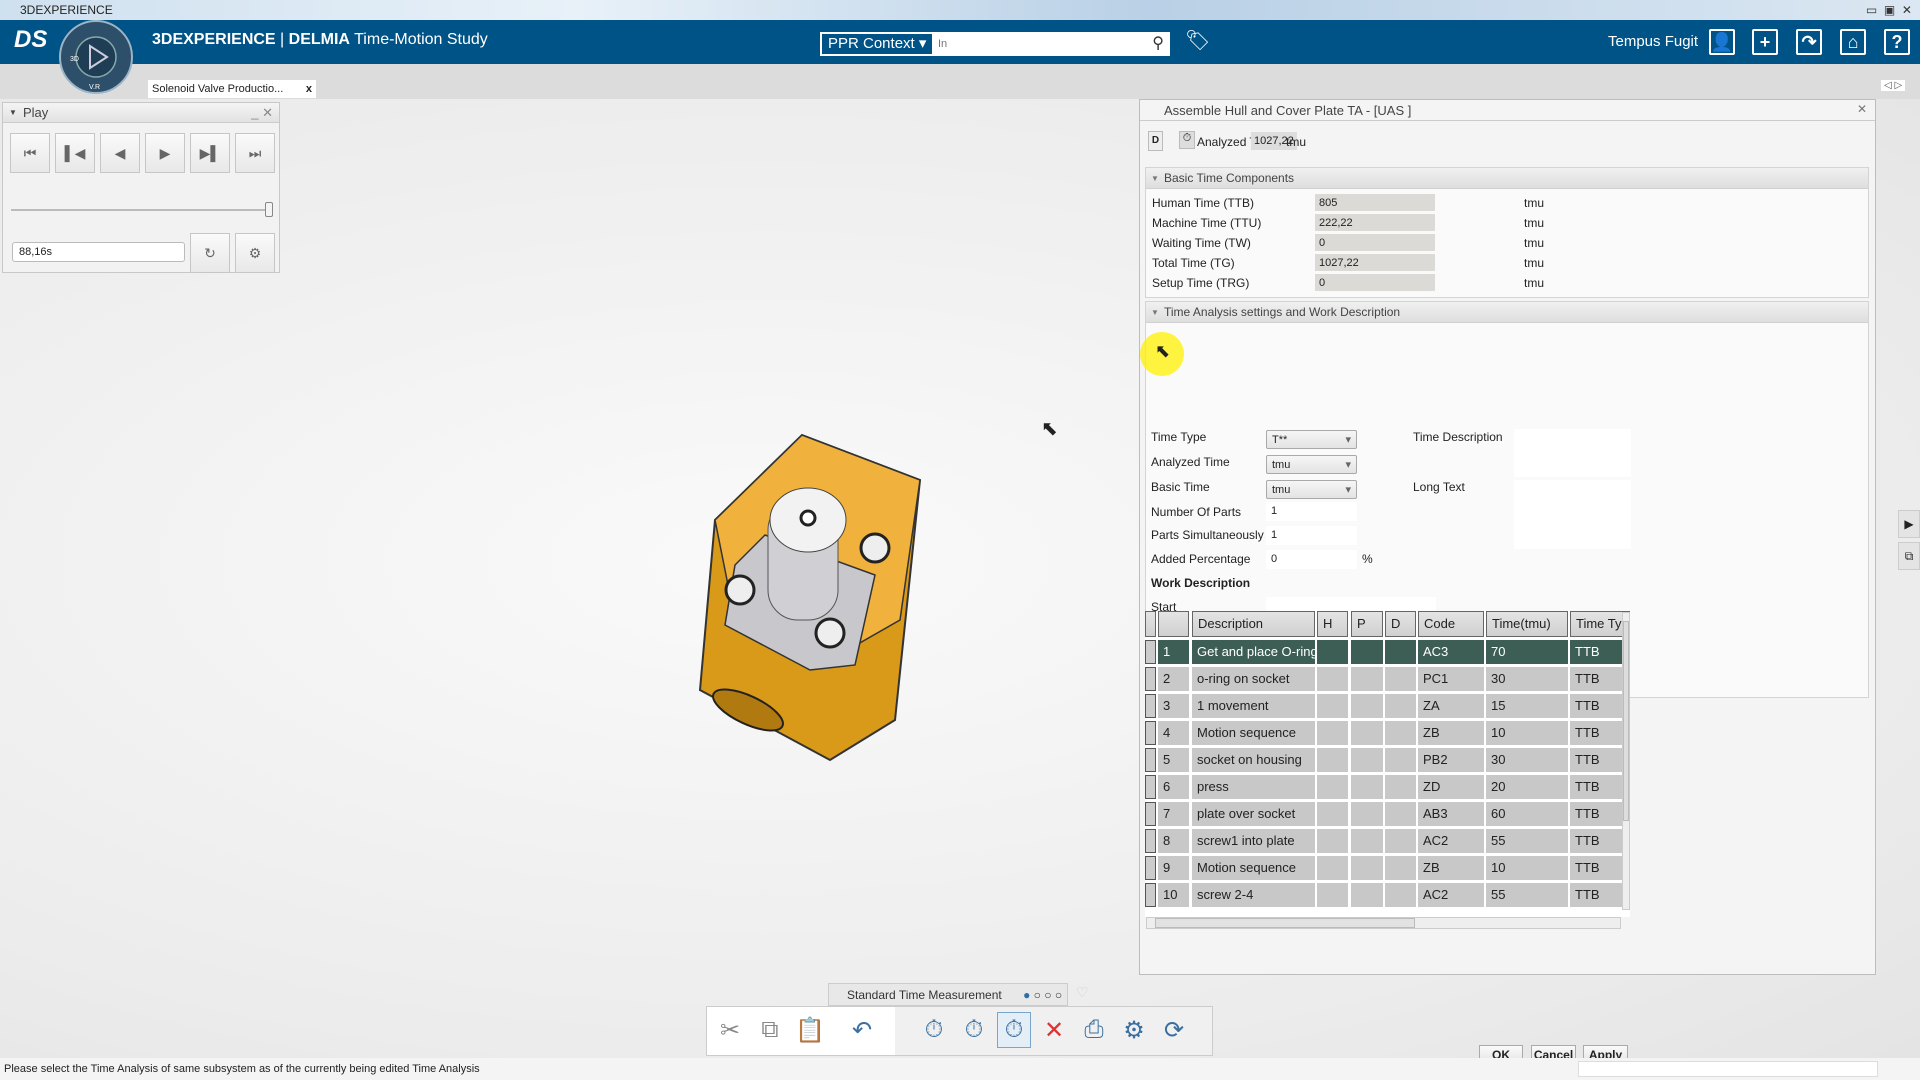 The width and height of the screenshot is (1920, 1080). I want to click on table-vertical-scrollbar, so click(1626, 761).